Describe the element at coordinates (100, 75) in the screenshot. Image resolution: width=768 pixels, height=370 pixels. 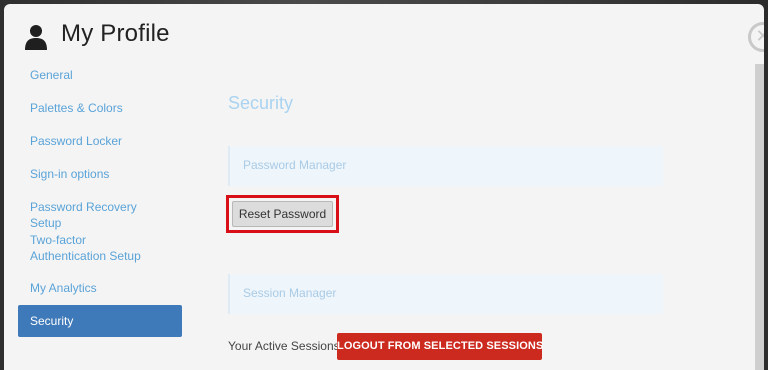
I see `sidebar-item-general: General` at that location.